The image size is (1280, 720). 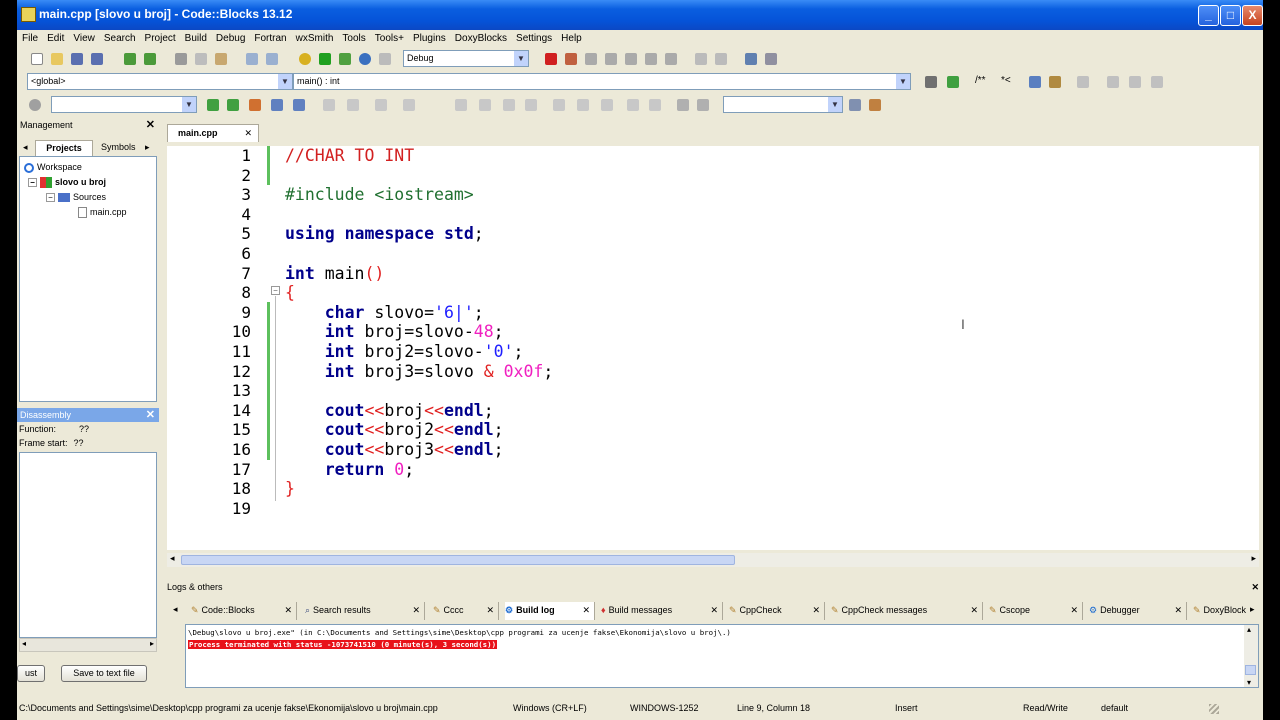 What do you see at coordinates (64, 148) in the screenshot?
I see `tab-projects: Projects` at bounding box center [64, 148].